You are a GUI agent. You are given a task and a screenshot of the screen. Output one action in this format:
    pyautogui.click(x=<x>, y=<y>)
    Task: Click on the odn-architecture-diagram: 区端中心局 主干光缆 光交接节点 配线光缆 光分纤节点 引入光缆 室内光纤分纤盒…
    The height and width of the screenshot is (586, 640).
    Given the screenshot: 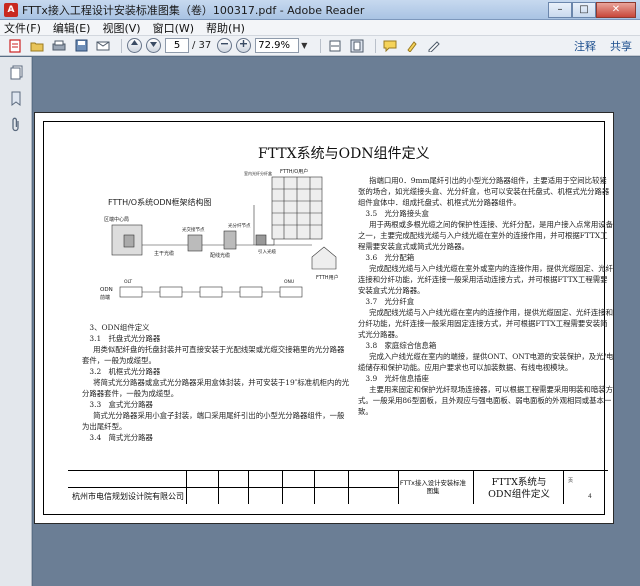 What is the action you would take?
    pyautogui.click(x=219, y=234)
    